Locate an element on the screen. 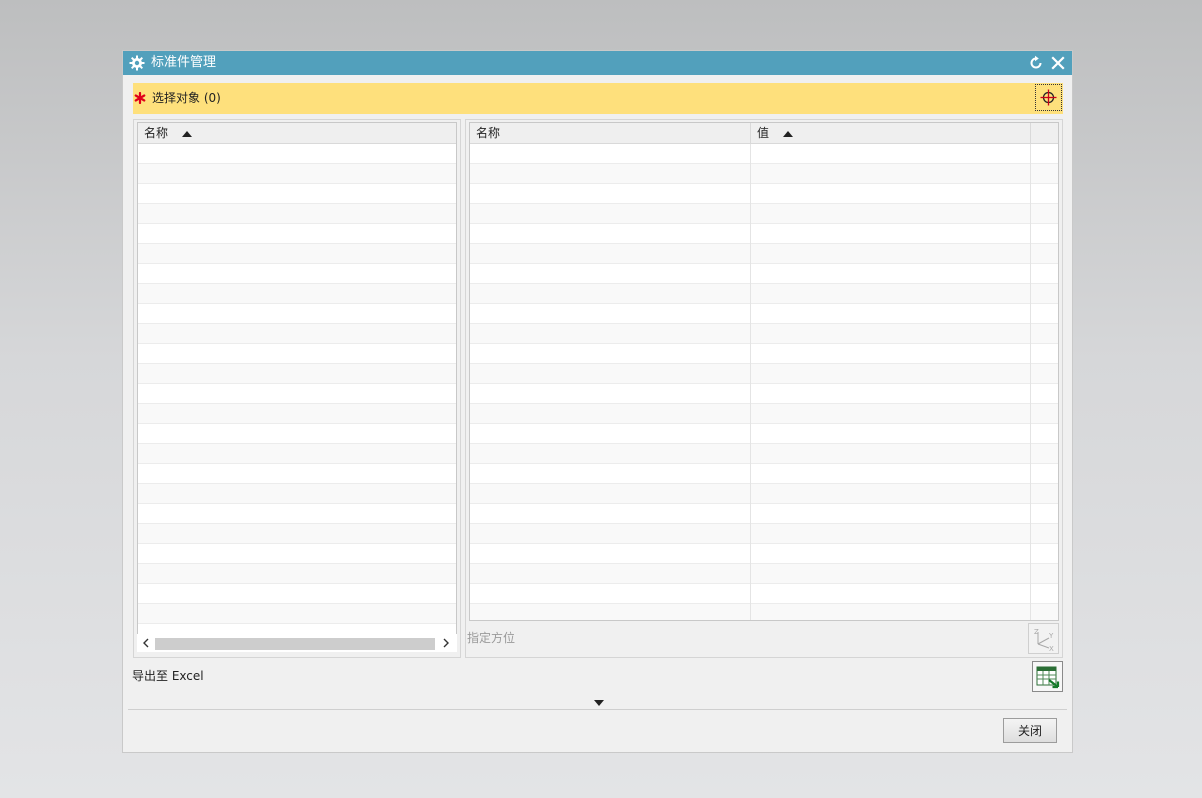 The height and width of the screenshot is (798, 1202). specify-orientation-label: 指定方位 is located at coordinates (491, 638).